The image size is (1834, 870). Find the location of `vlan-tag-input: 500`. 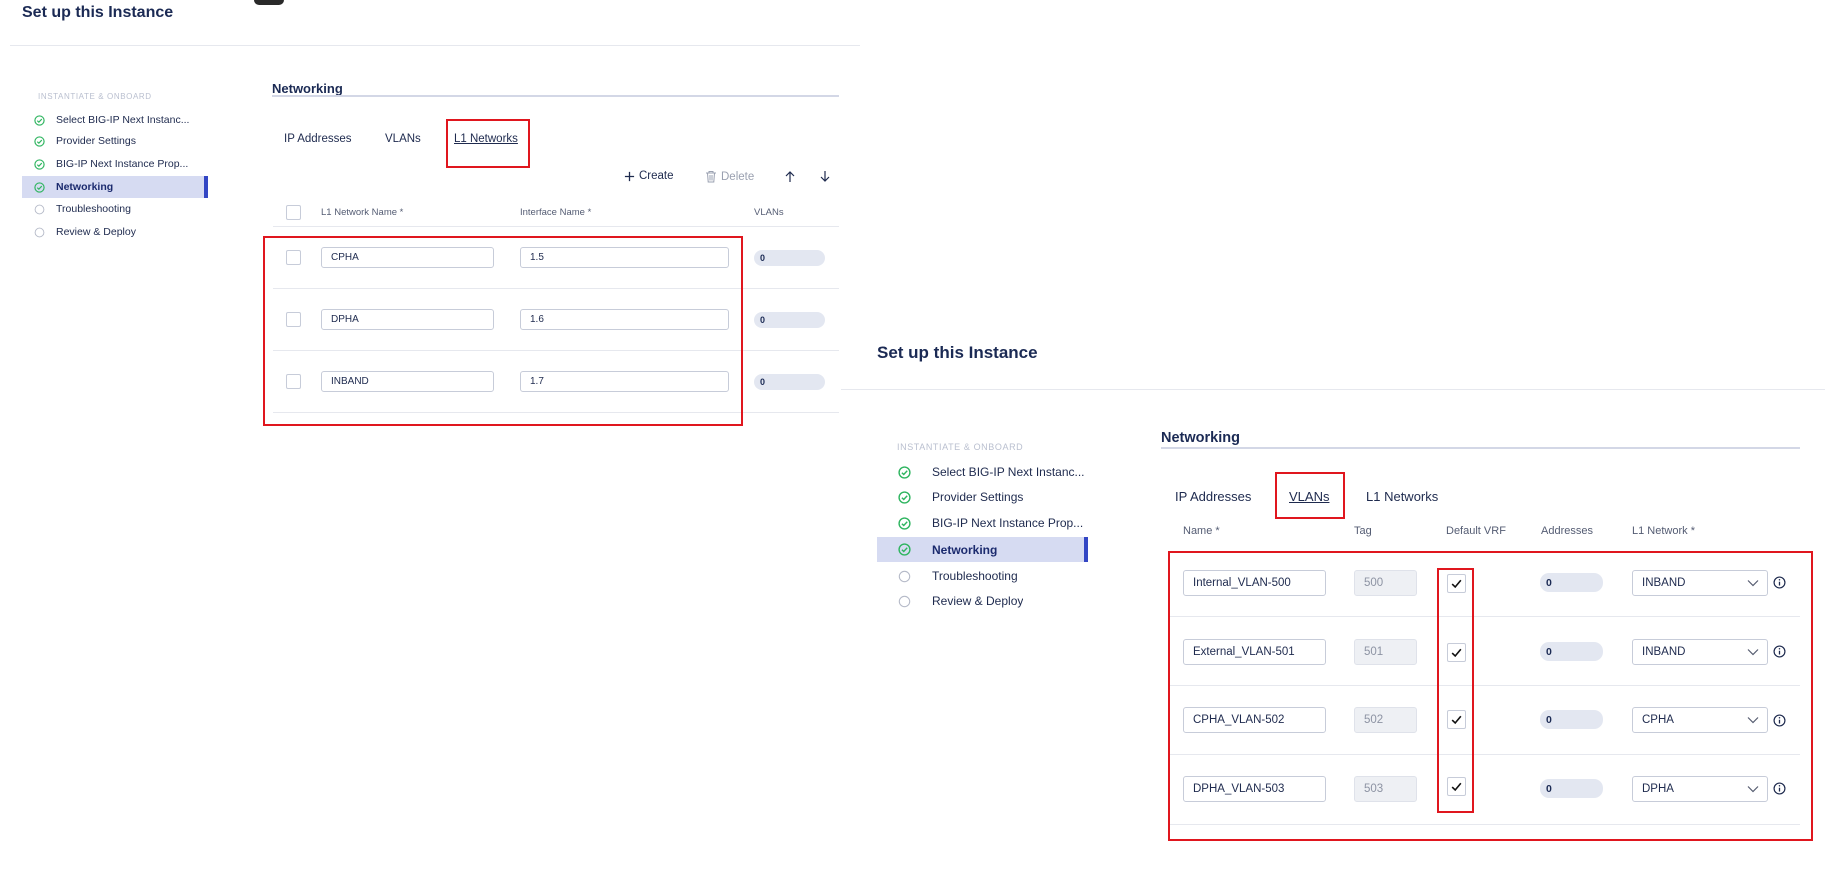

vlan-tag-input: 500 is located at coordinates (1385, 583).